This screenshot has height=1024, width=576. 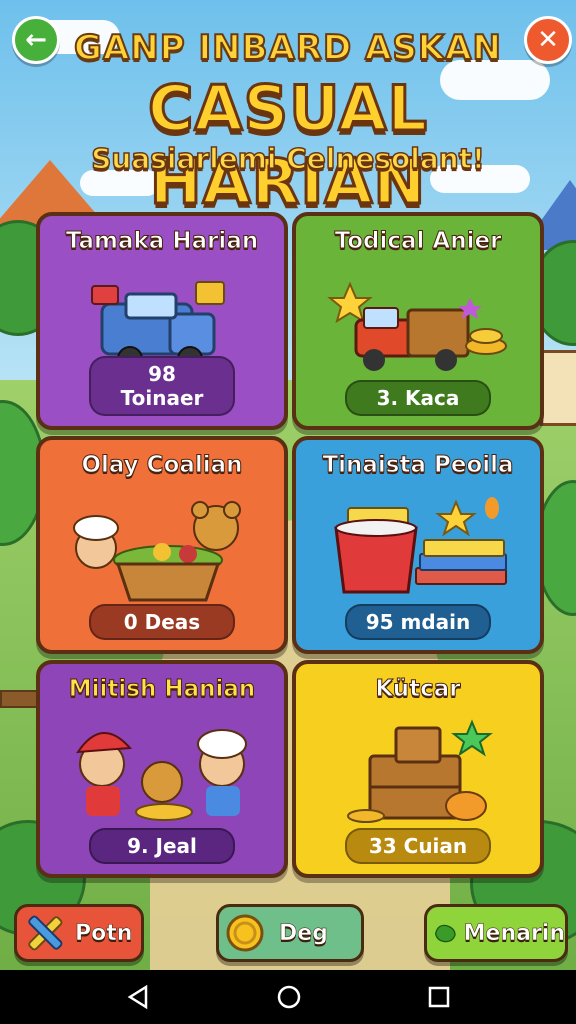 What do you see at coordinates (162, 846) in the screenshot?
I see `card-value-pill: 9. Jeal` at bounding box center [162, 846].